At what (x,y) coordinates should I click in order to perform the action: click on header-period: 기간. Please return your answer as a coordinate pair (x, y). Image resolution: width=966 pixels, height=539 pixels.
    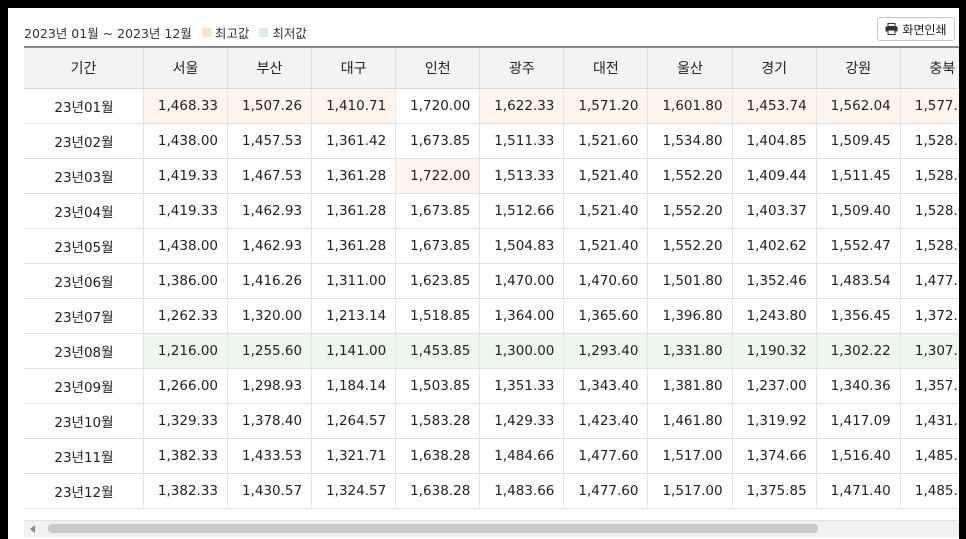
    Looking at the image, I should click on (84, 67).